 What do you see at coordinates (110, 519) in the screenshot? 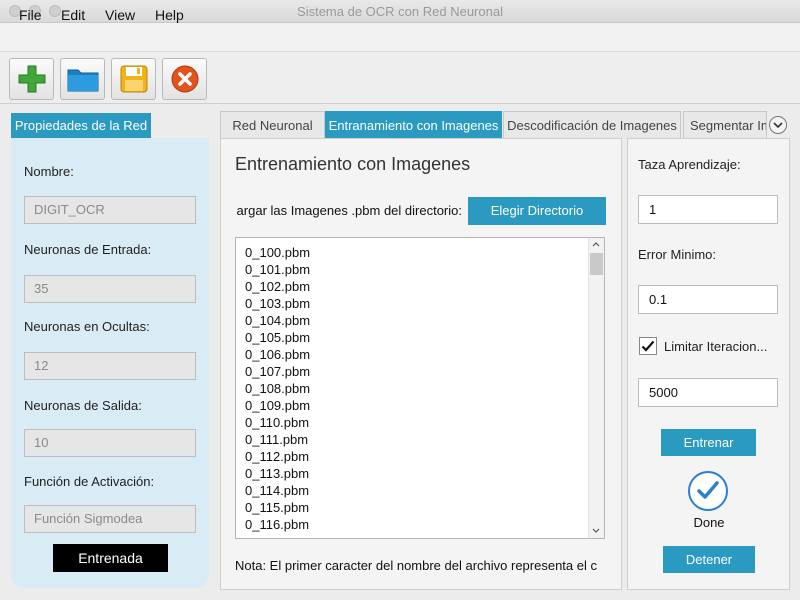
I see `activation-function-field: Función Sigmodea` at bounding box center [110, 519].